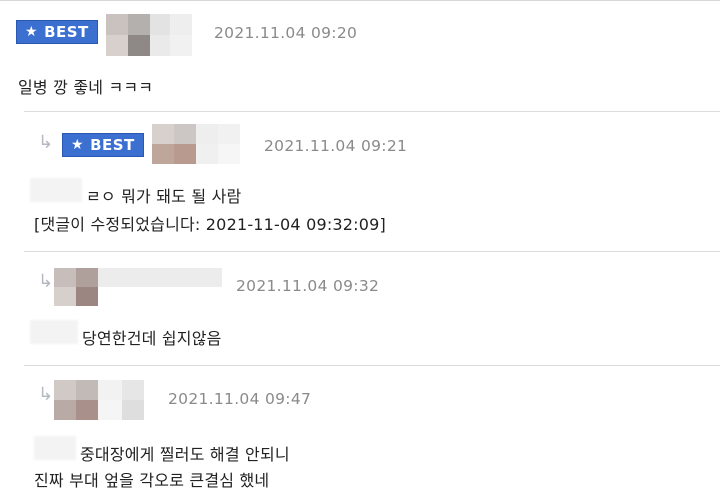  I want to click on comment-text: 중대장에게 찔러도 해결 안되니, so click(185, 454).